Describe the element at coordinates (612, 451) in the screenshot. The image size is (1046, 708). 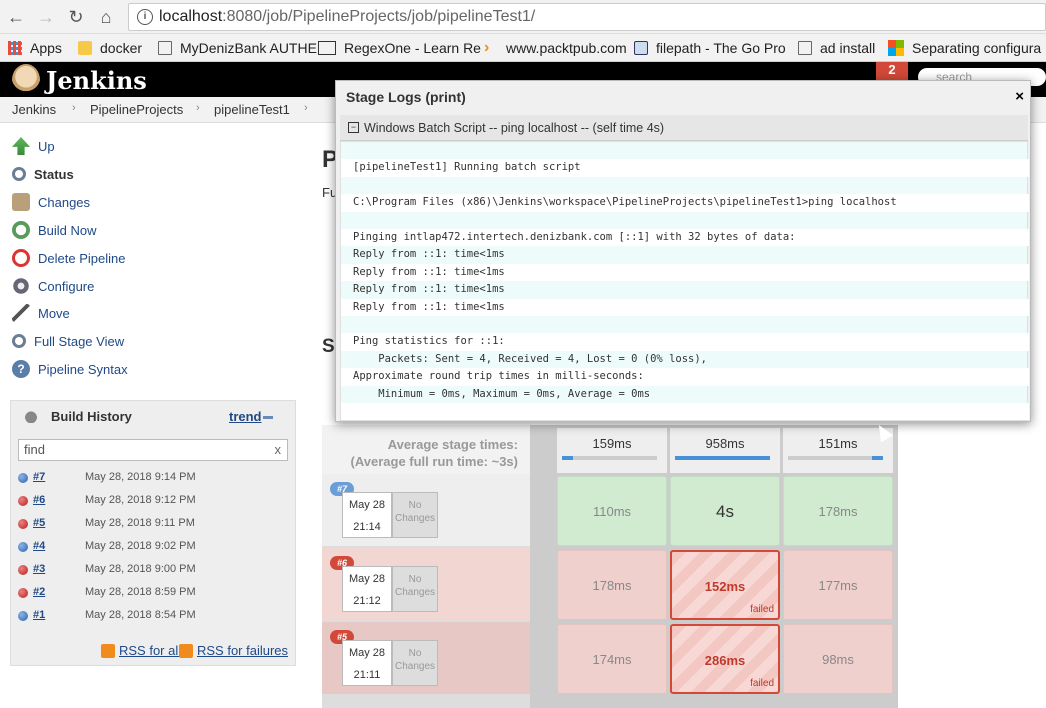
I see `stage-header: 159ms` at that location.